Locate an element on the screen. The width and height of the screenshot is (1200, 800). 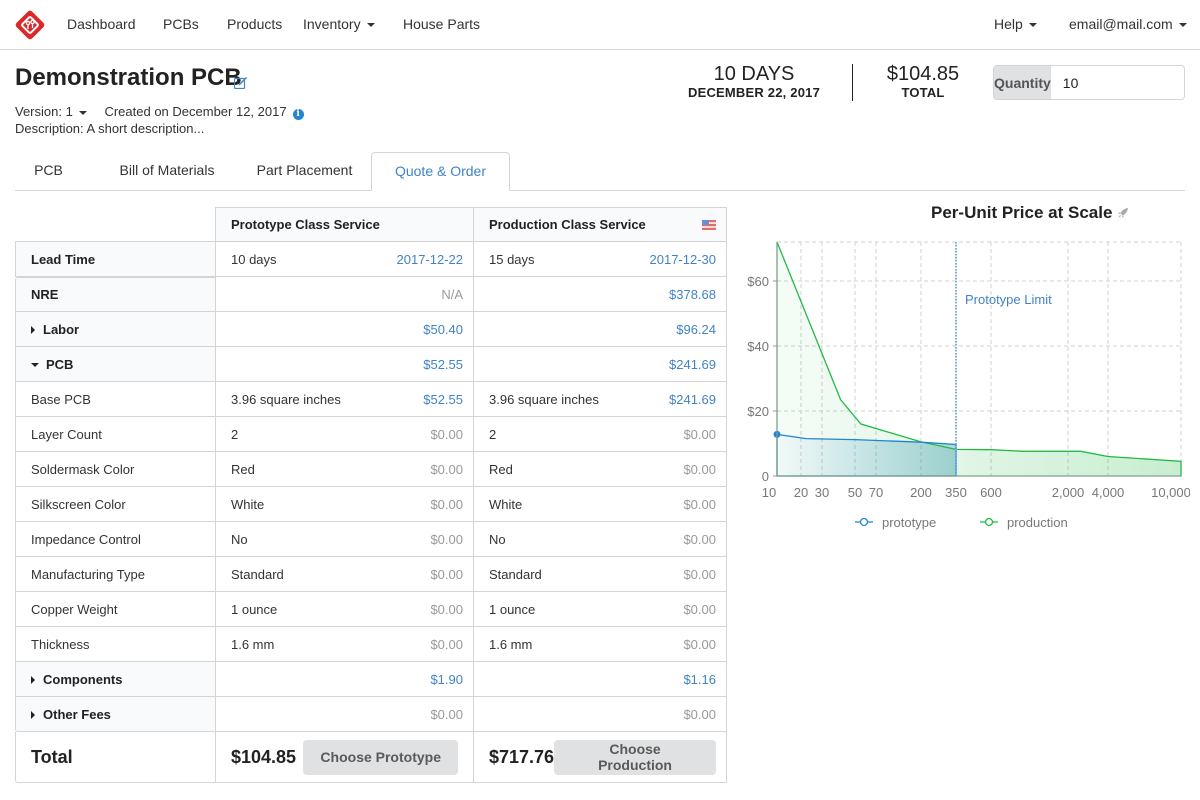
price-value: 2017-12-22 is located at coordinates (430, 259).